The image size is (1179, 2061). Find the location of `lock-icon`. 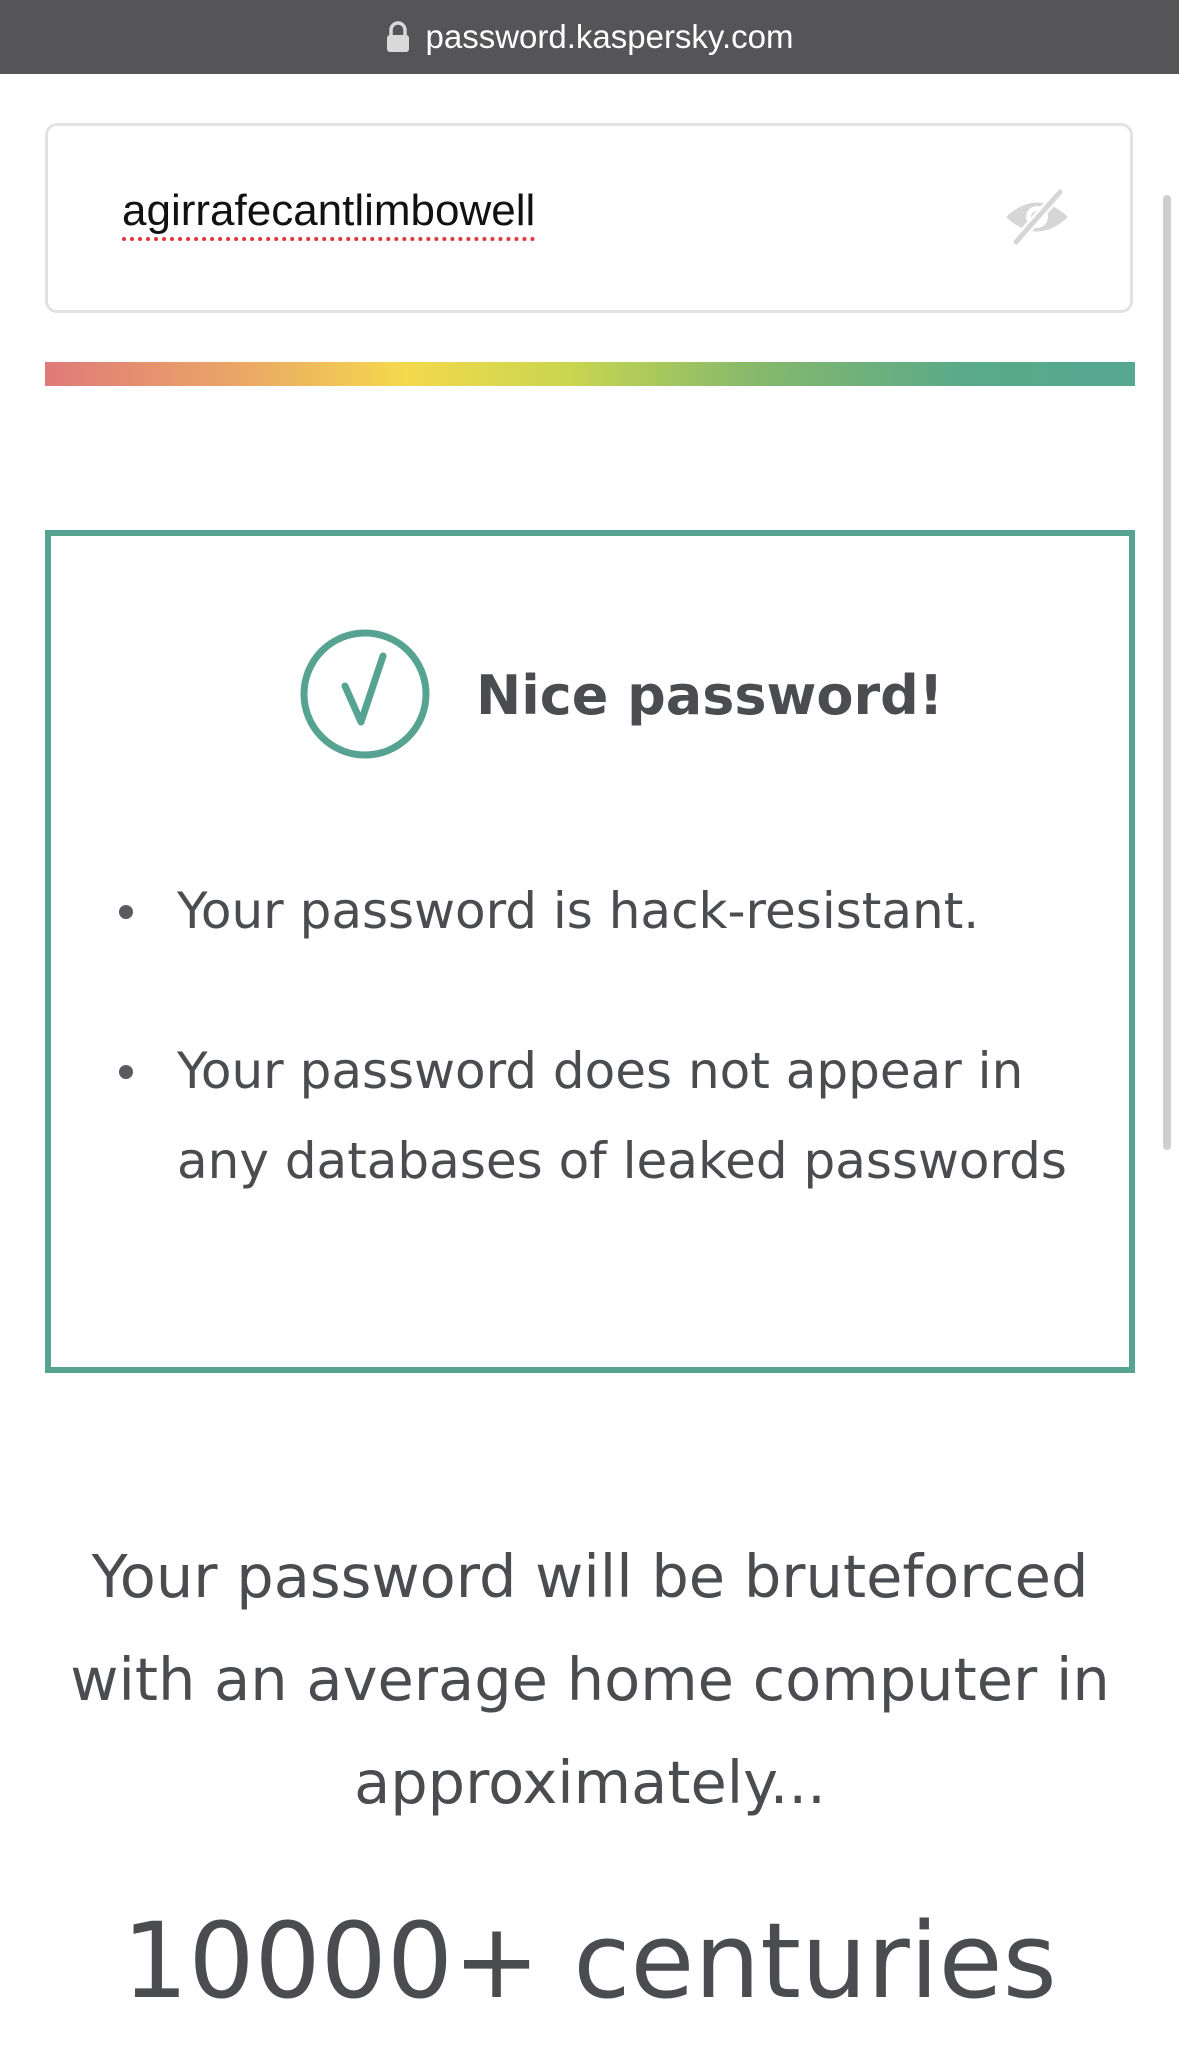

lock-icon is located at coordinates (398, 36).